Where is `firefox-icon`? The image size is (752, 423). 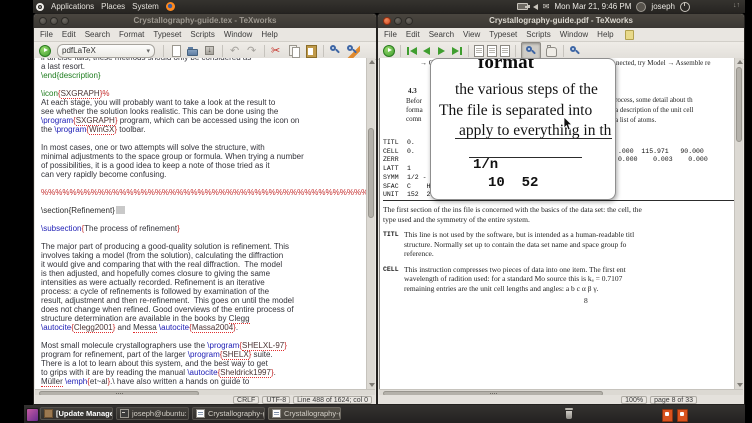 firefox-icon is located at coordinates (170, 6).